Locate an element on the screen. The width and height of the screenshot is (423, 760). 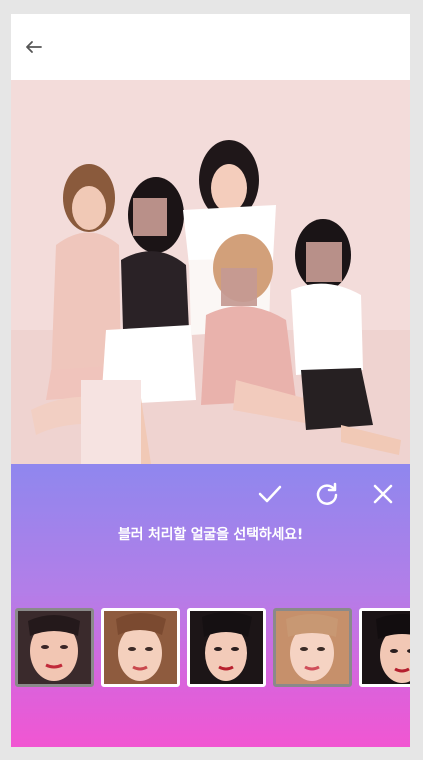
panel-title: 블러 처리할 얼굴을 선택하세요! is located at coordinates (210, 535).